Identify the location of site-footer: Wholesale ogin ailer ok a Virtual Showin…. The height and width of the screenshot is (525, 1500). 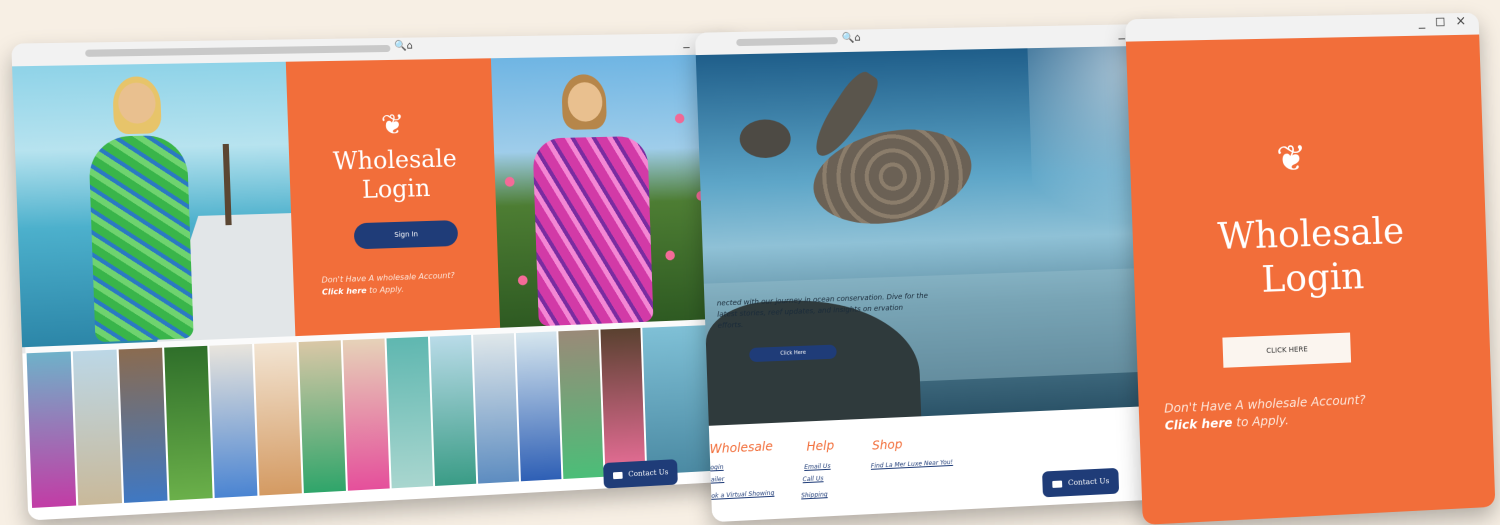
(951, 463).